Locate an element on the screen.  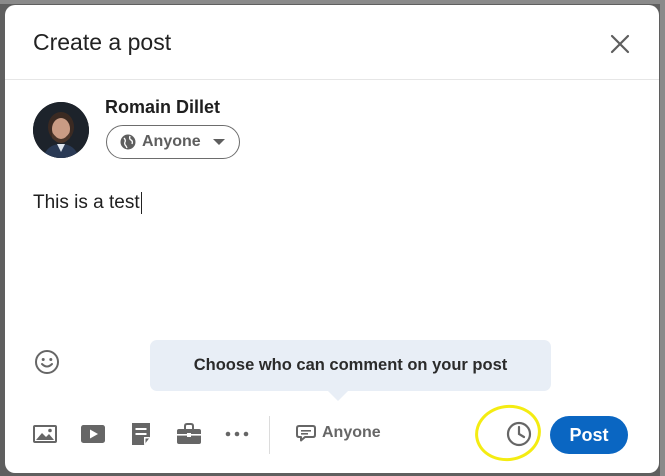
photo-icon is located at coordinates (45, 434).